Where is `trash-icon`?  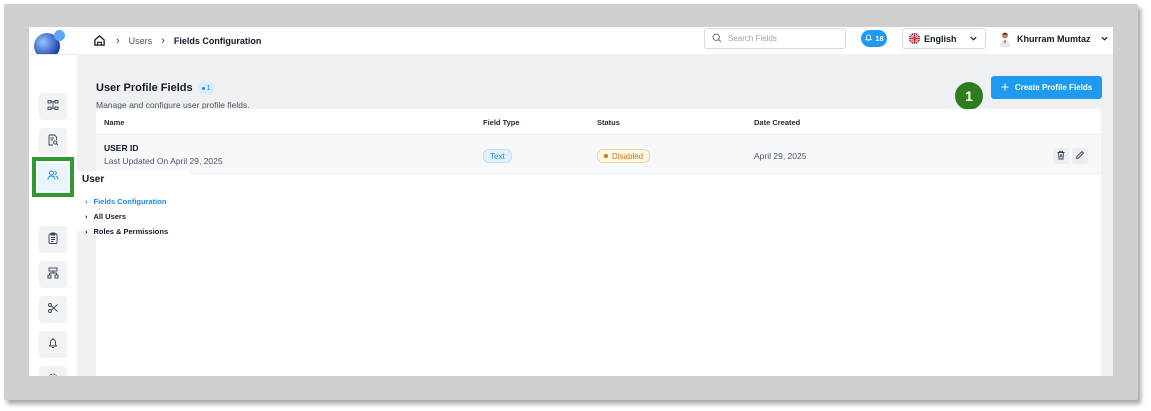 trash-icon is located at coordinates (1061, 156).